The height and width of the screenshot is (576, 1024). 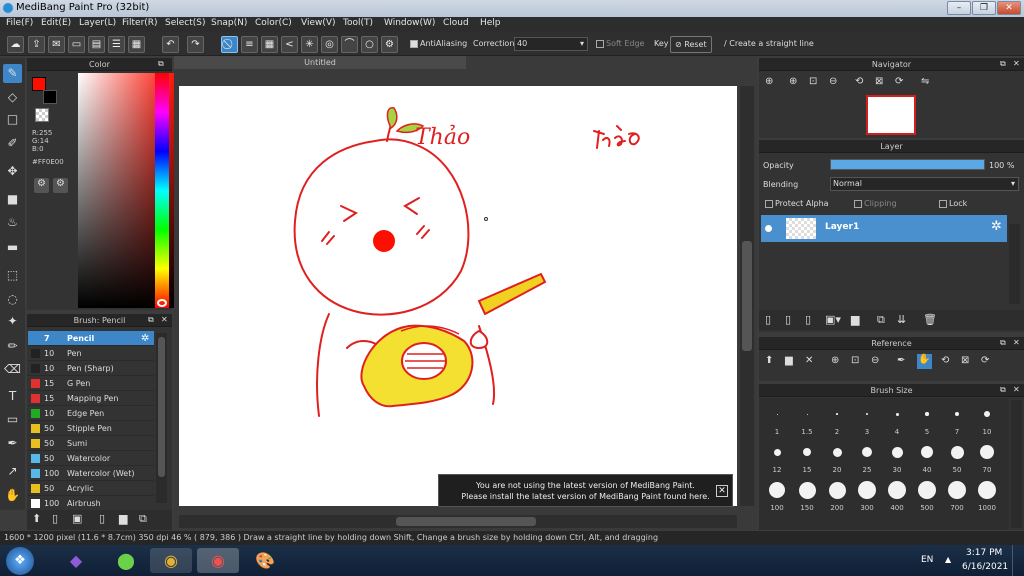 What do you see at coordinates (930, 319) in the screenshot?
I see `trash-icon: 🗑` at bounding box center [930, 319].